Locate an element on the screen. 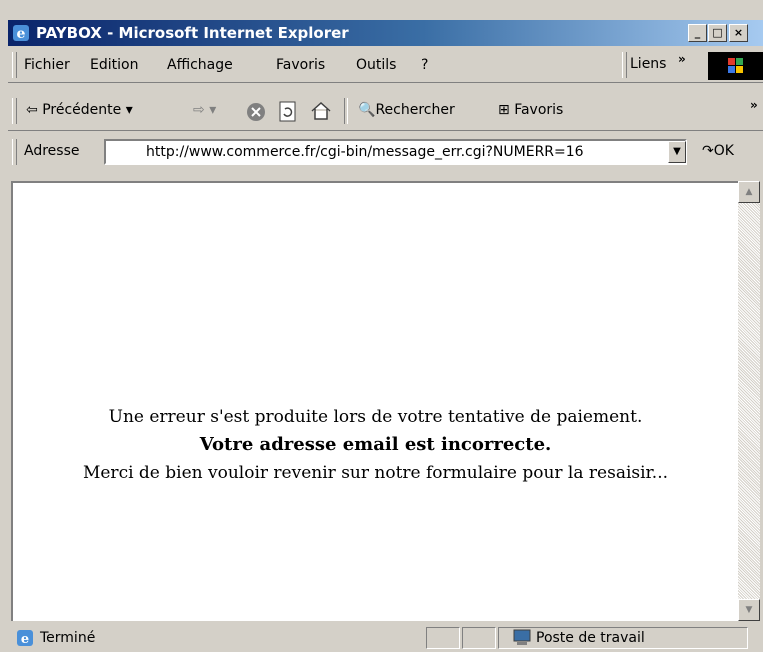 The height and width of the screenshot is (652, 763). toolbar-grip is located at coordinates (14, 111).